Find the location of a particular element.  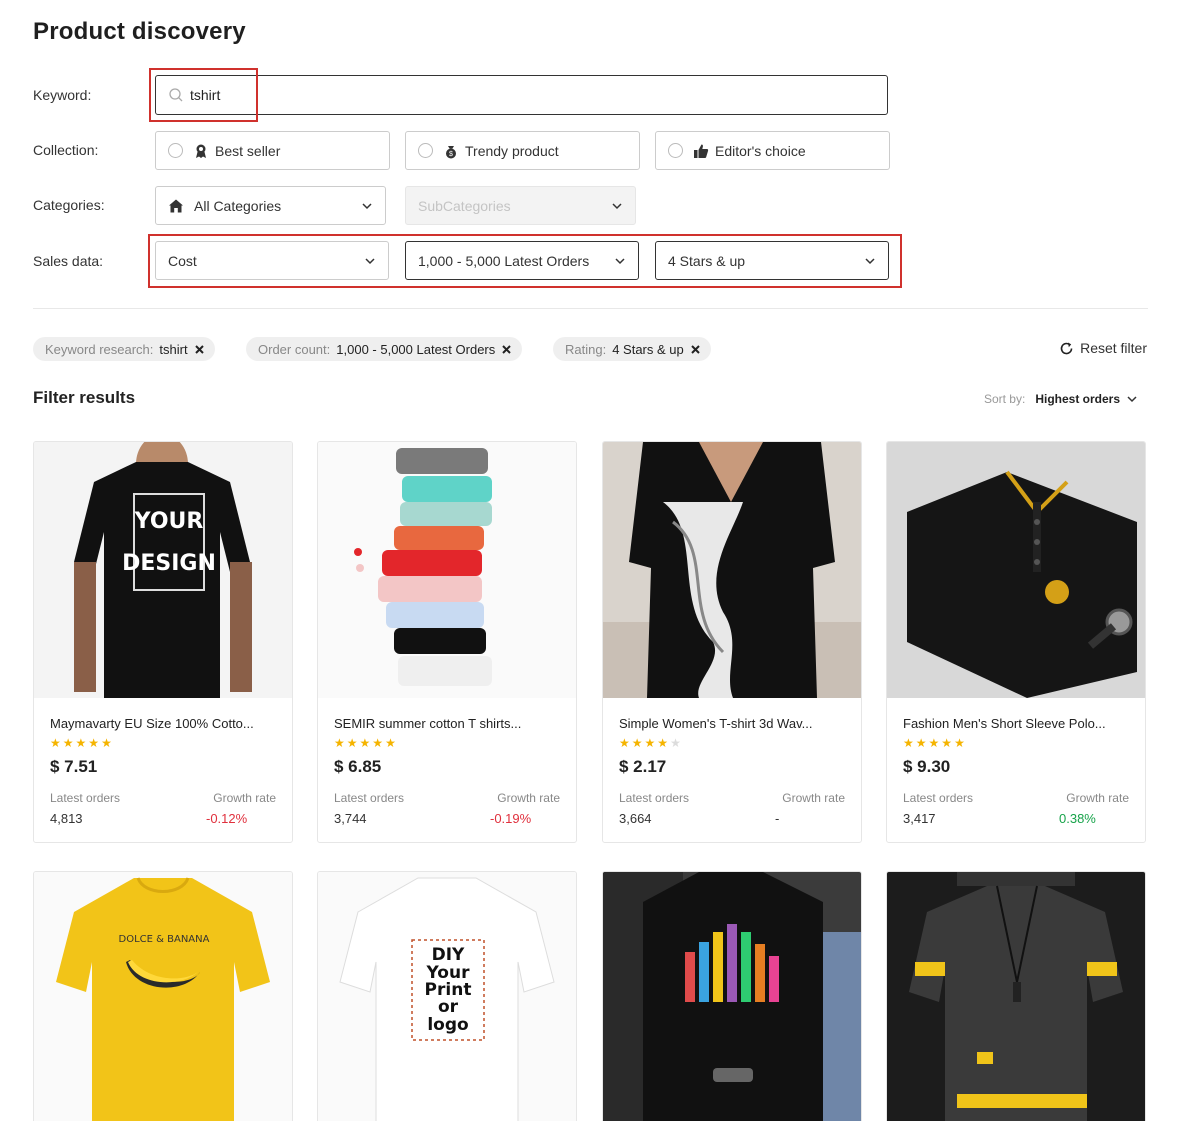

product-price: $ 7.51 is located at coordinates (74, 766).